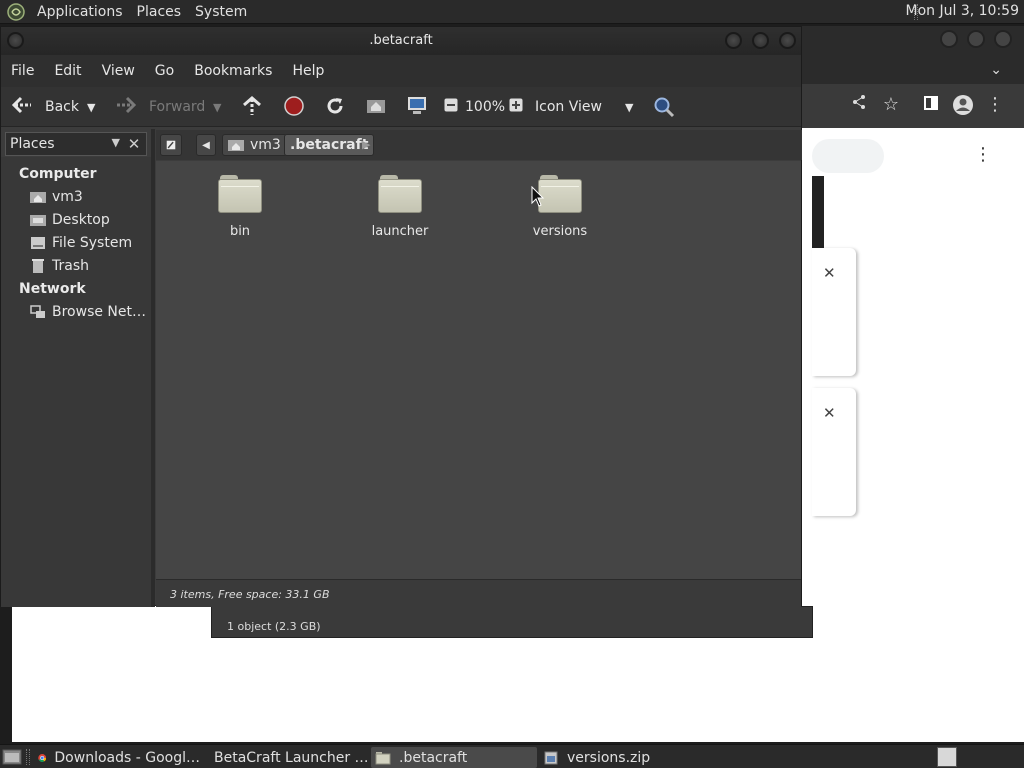 The height and width of the screenshot is (768, 1024). What do you see at coordinates (568, 107) in the screenshot?
I see `view-mode-select: Icon View` at bounding box center [568, 107].